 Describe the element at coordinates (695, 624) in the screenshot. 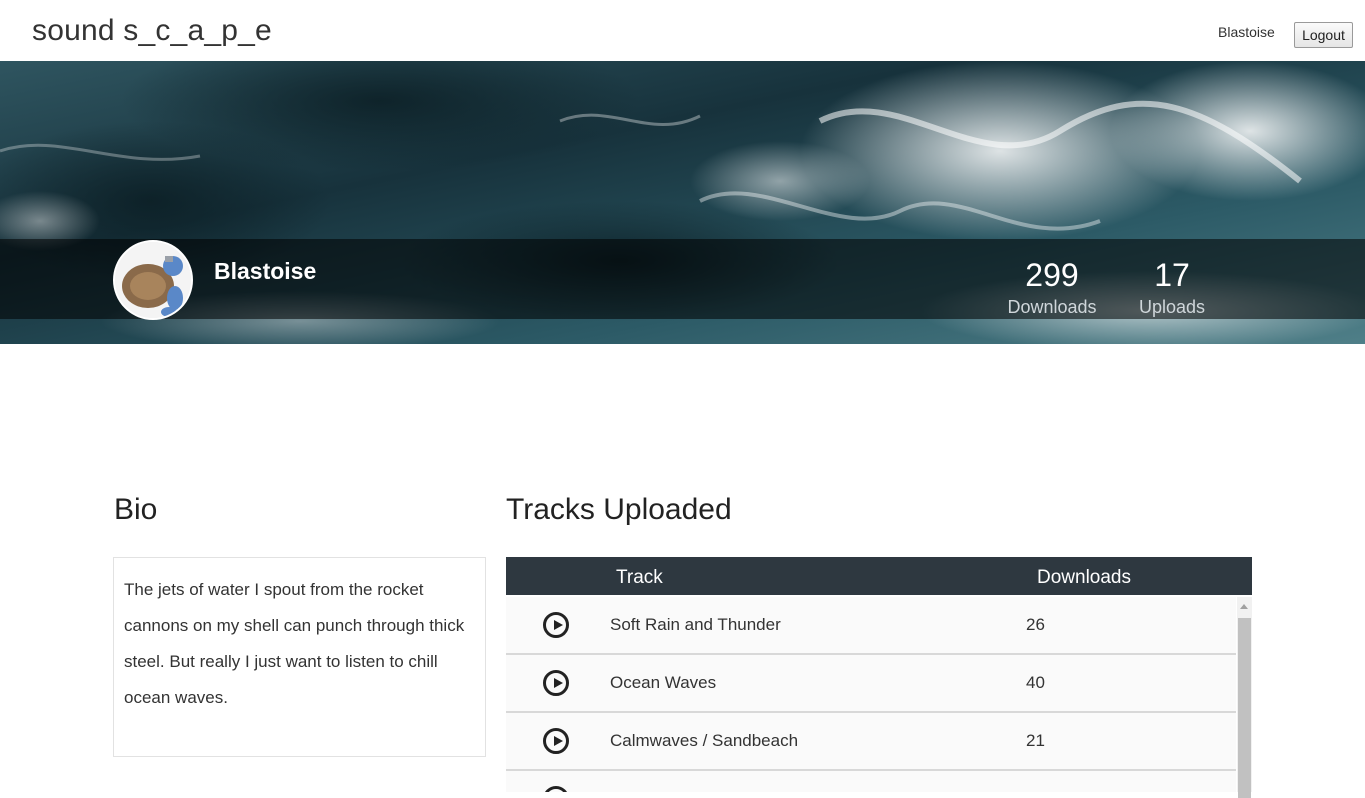

I see `track-name: Soft Rain and Thunder` at that location.